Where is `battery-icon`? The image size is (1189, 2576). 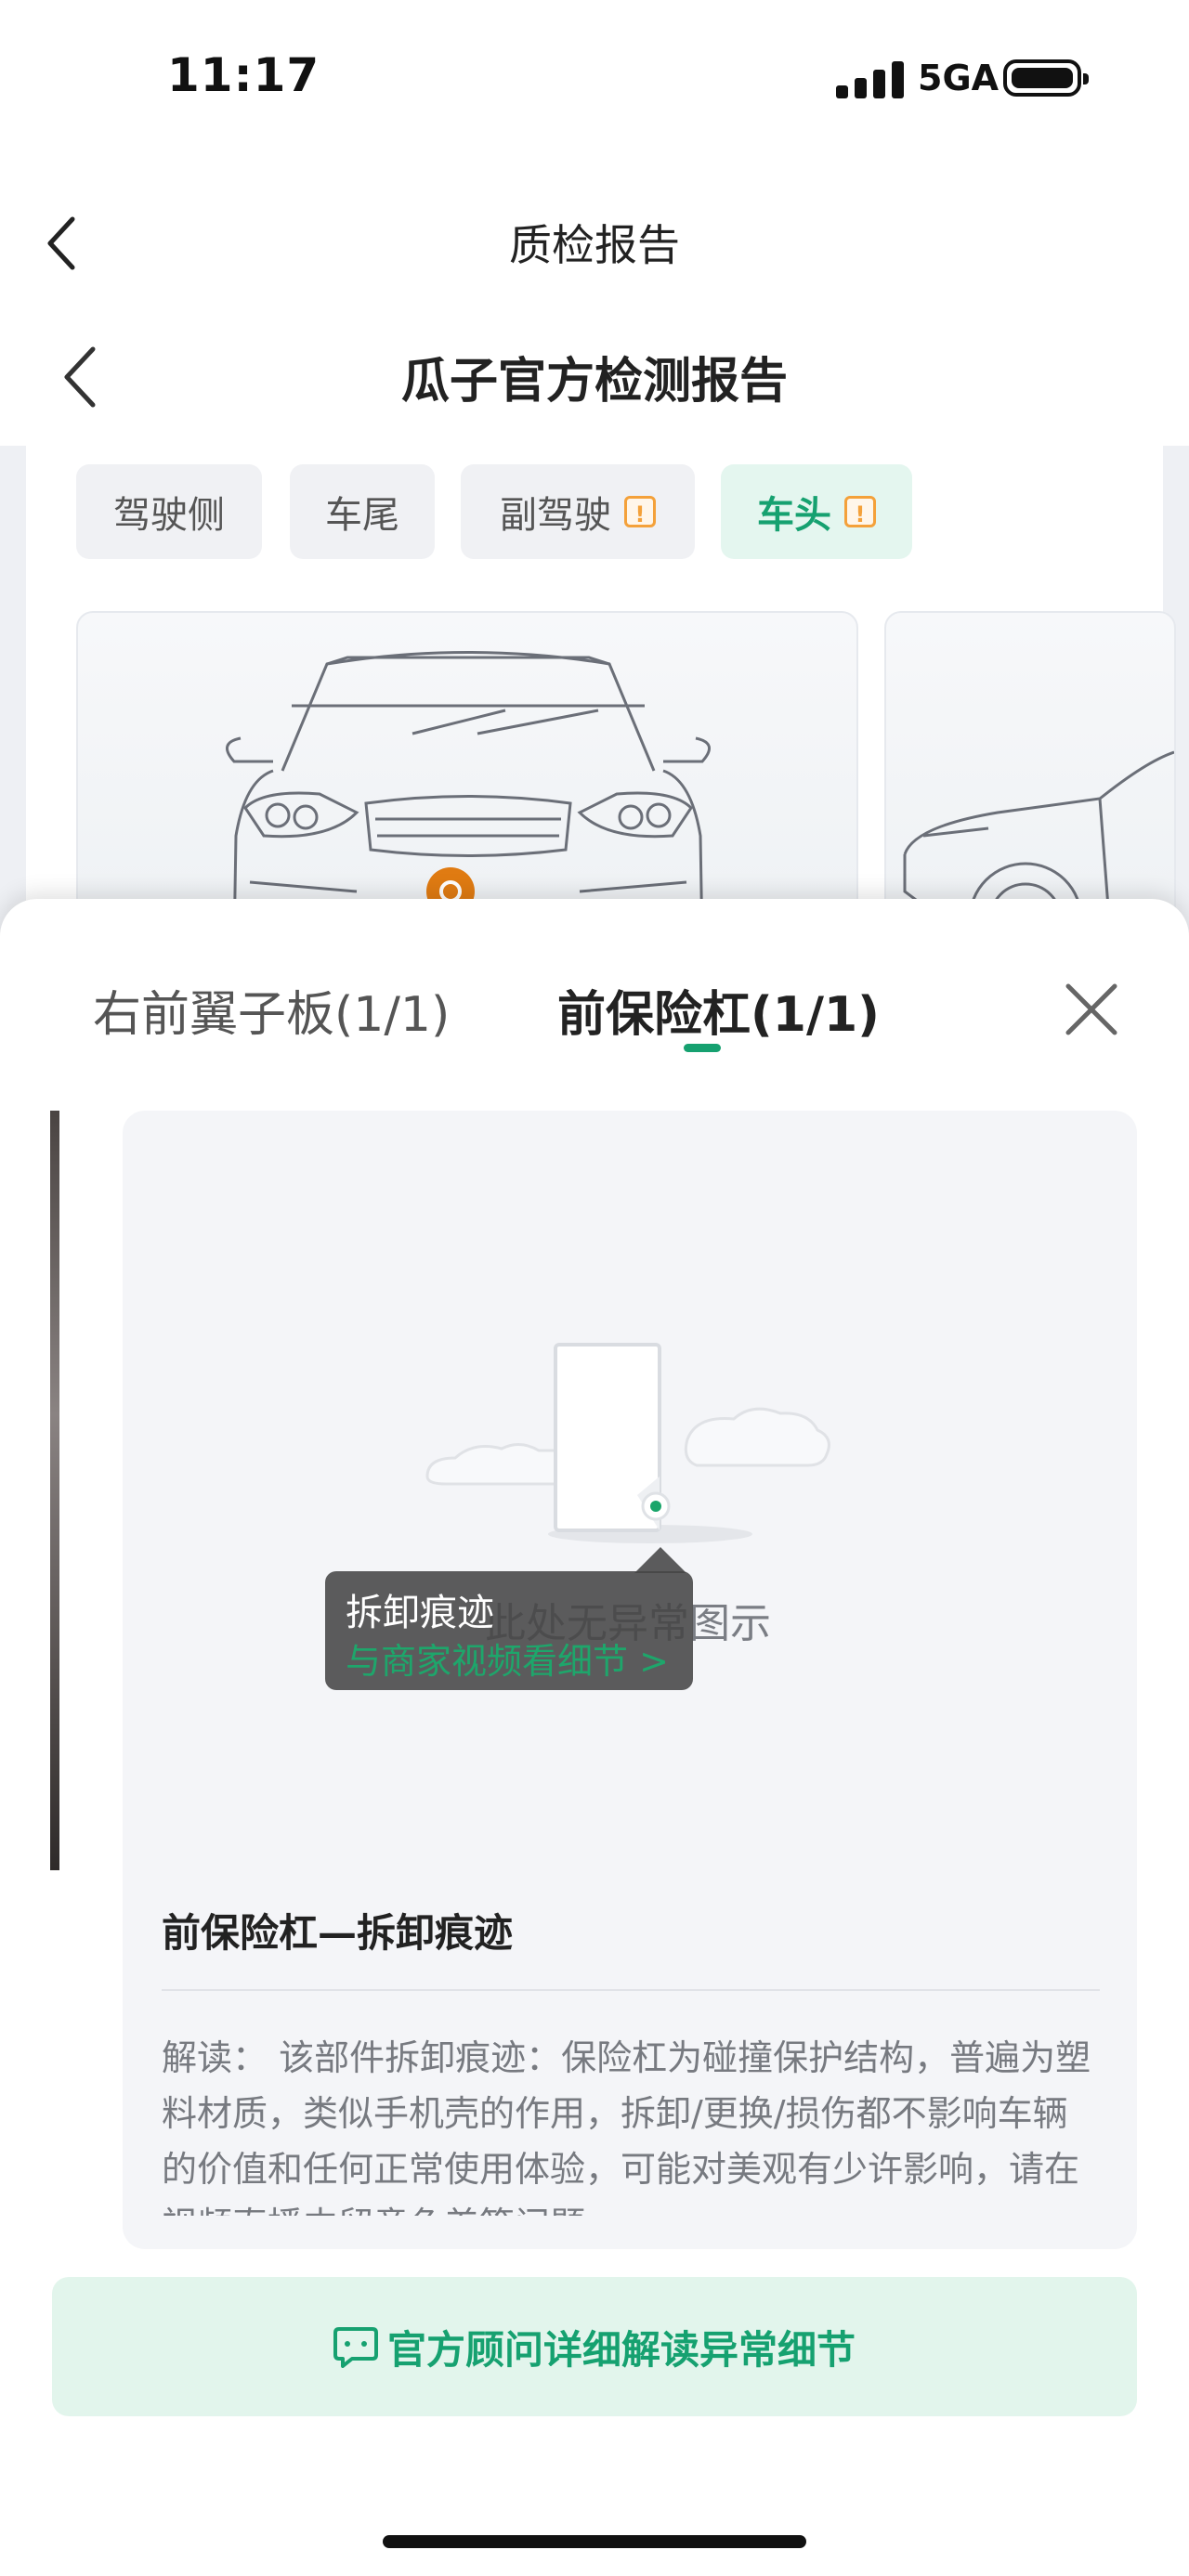
battery-icon is located at coordinates (1046, 78).